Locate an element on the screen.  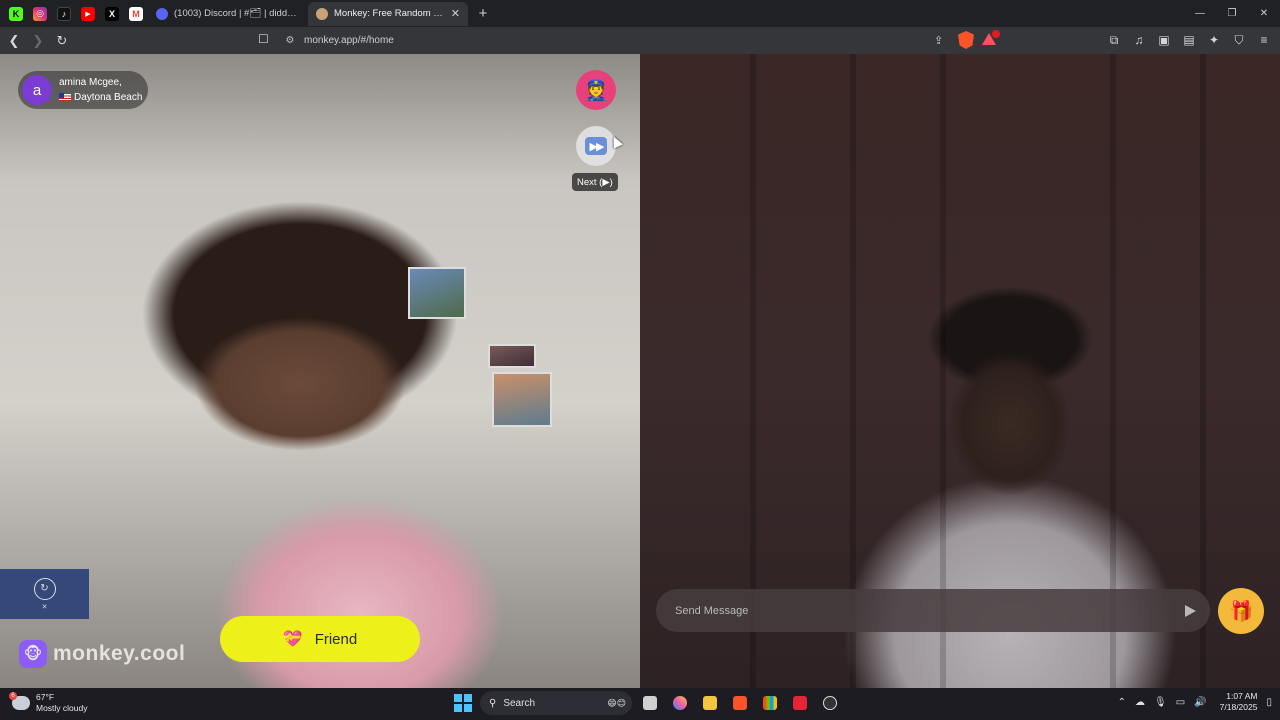
brand-logo: 🐵 monkey.cool is located at coordinates (102, 654).